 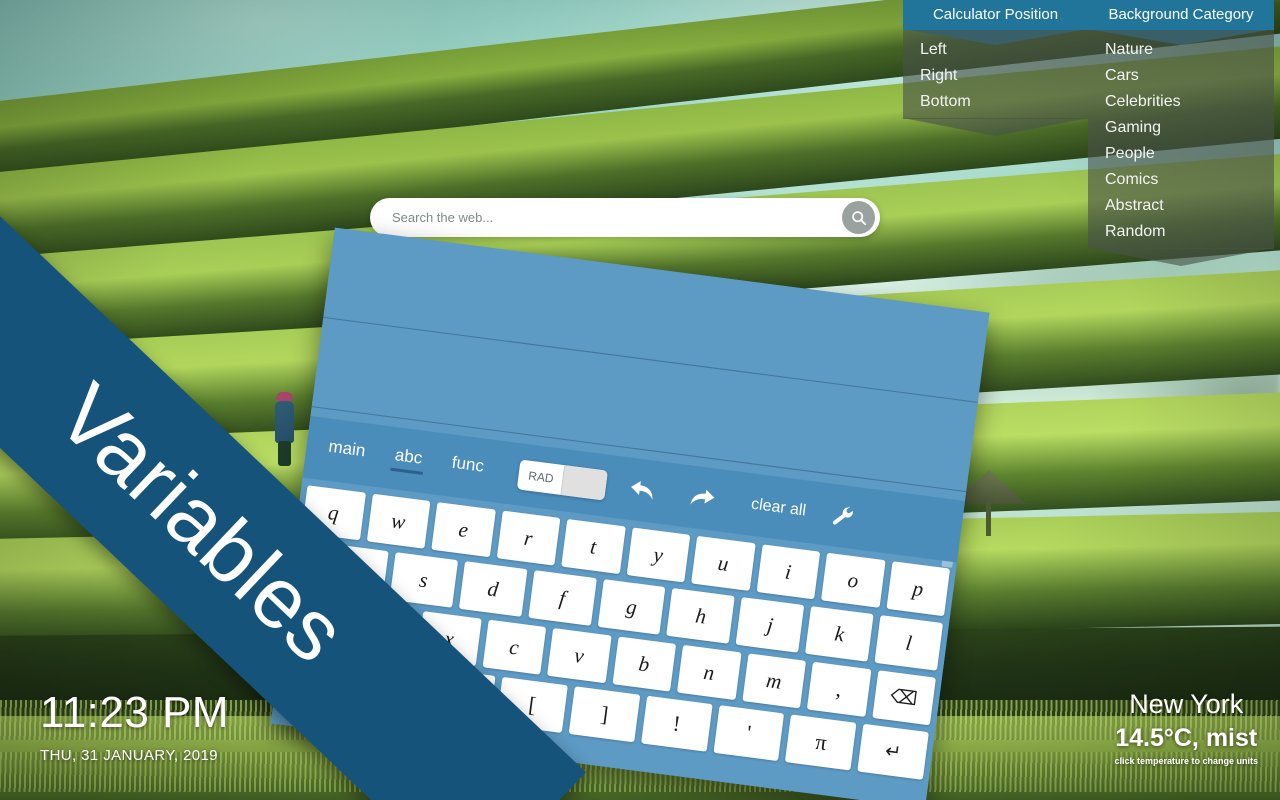 I want to click on panel-title: Calculator Position, so click(x=995, y=15).